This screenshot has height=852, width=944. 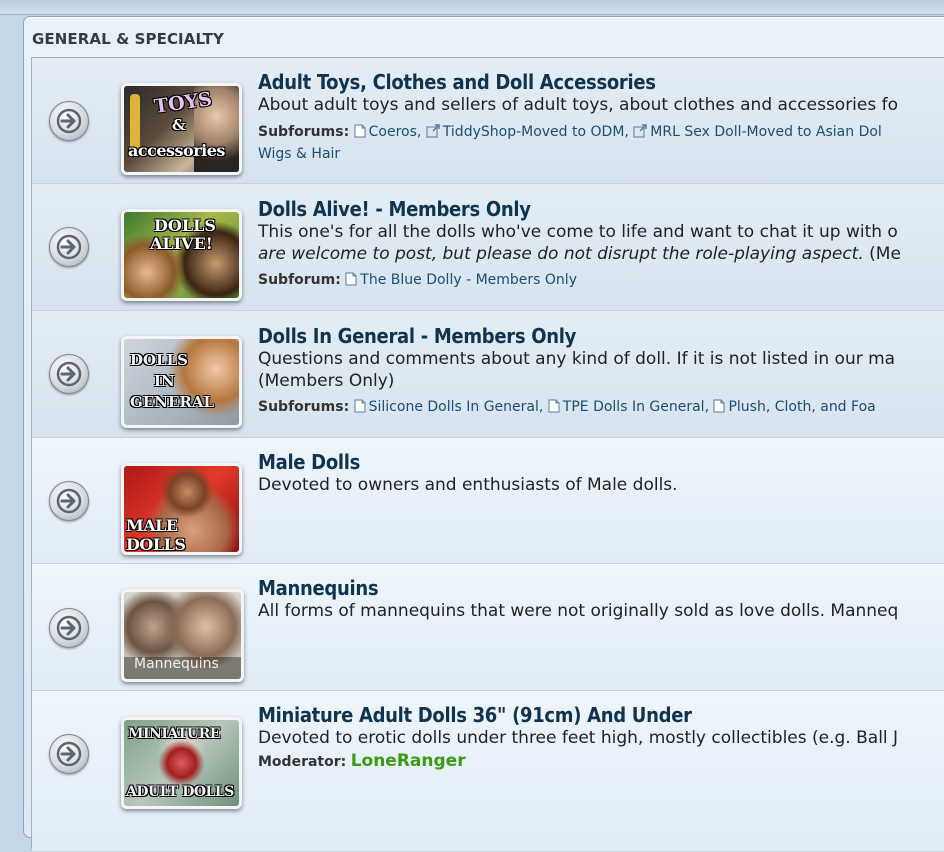 I want to click on thumb-label: ALIVE!, so click(x=181, y=243).